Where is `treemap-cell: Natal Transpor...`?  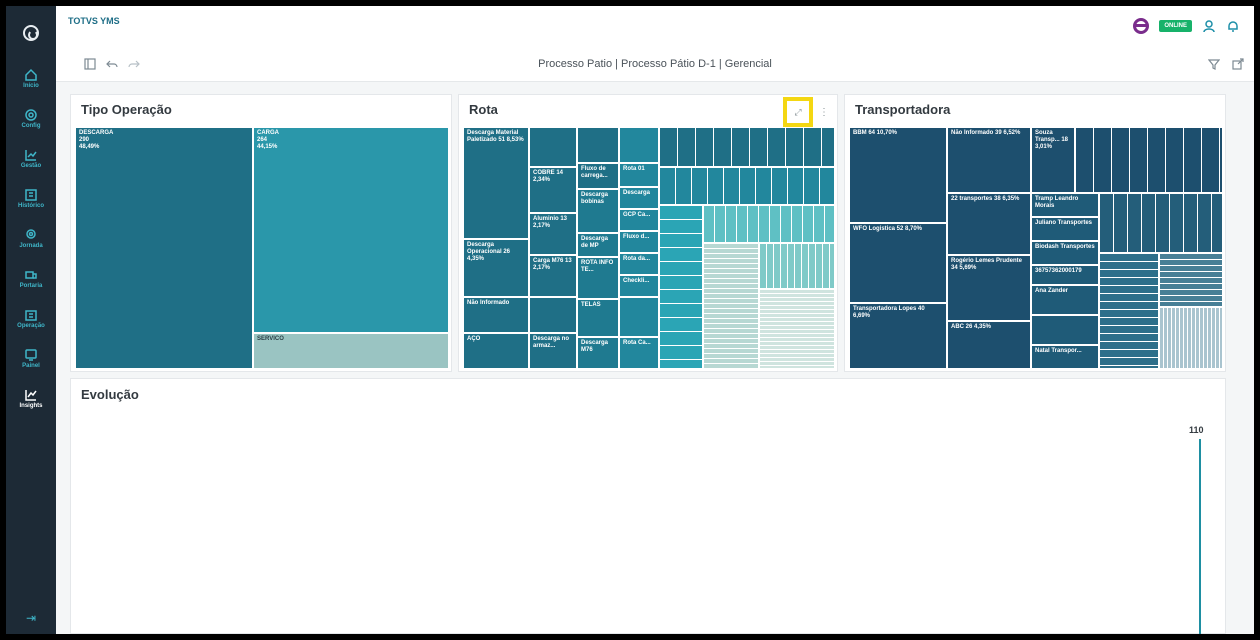 treemap-cell: Natal Transpor... is located at coordinates (1065, 357).